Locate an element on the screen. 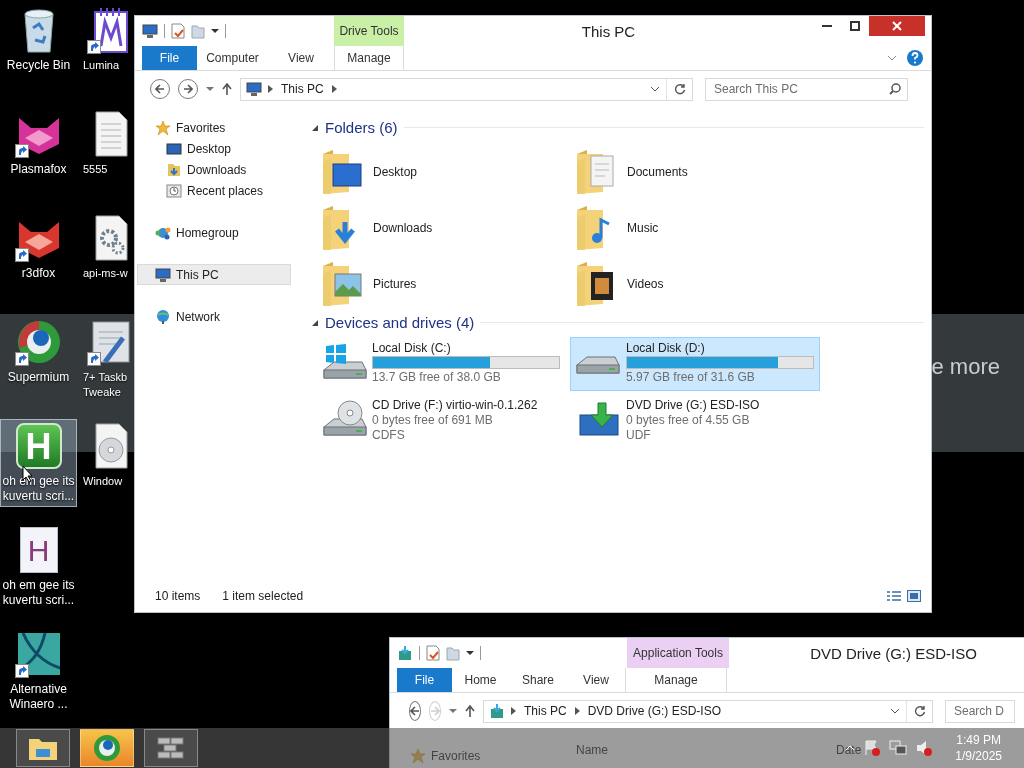  folder-icon is located at coordinates (198, 31).